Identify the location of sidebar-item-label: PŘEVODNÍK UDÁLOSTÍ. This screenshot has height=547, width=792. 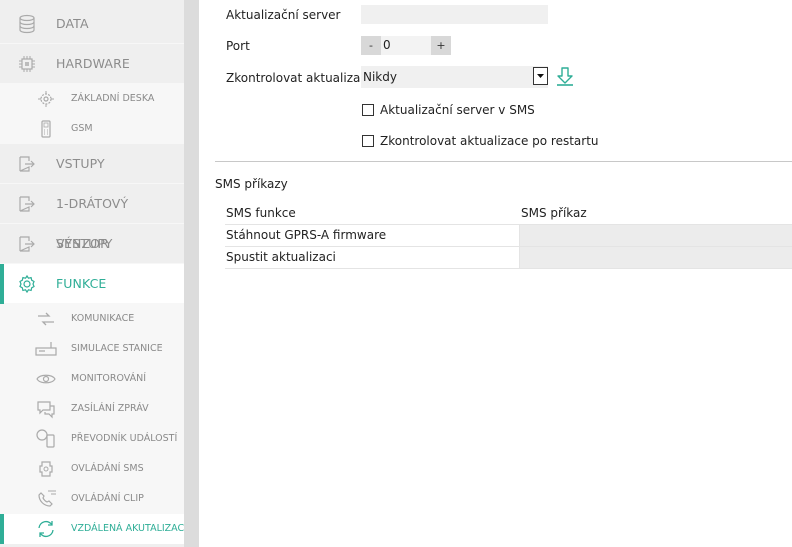
(124, 438).